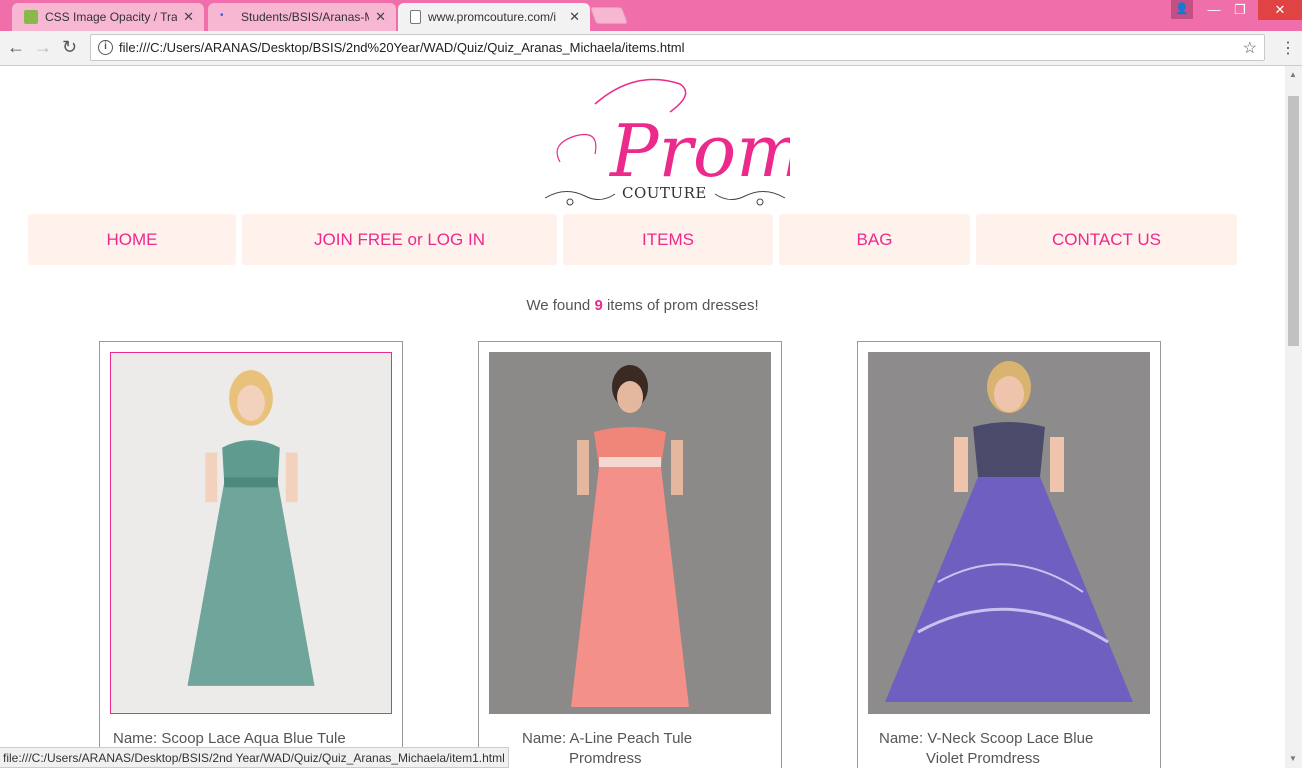  What do you see at coordinates (983, 758) in the screenshot?
I see `name-line2: Violet Promdress` at bounding box center [983, 758].